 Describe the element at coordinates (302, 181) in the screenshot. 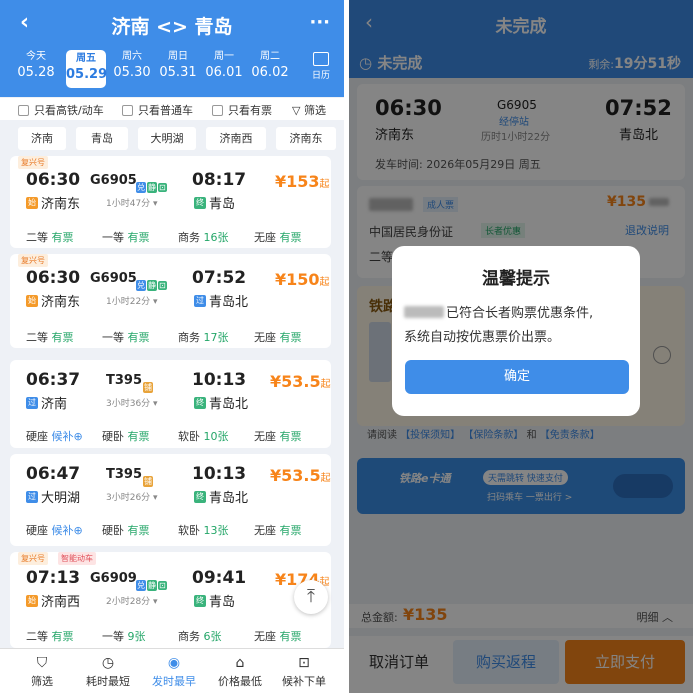

I see `price: ¥153起` at that location.